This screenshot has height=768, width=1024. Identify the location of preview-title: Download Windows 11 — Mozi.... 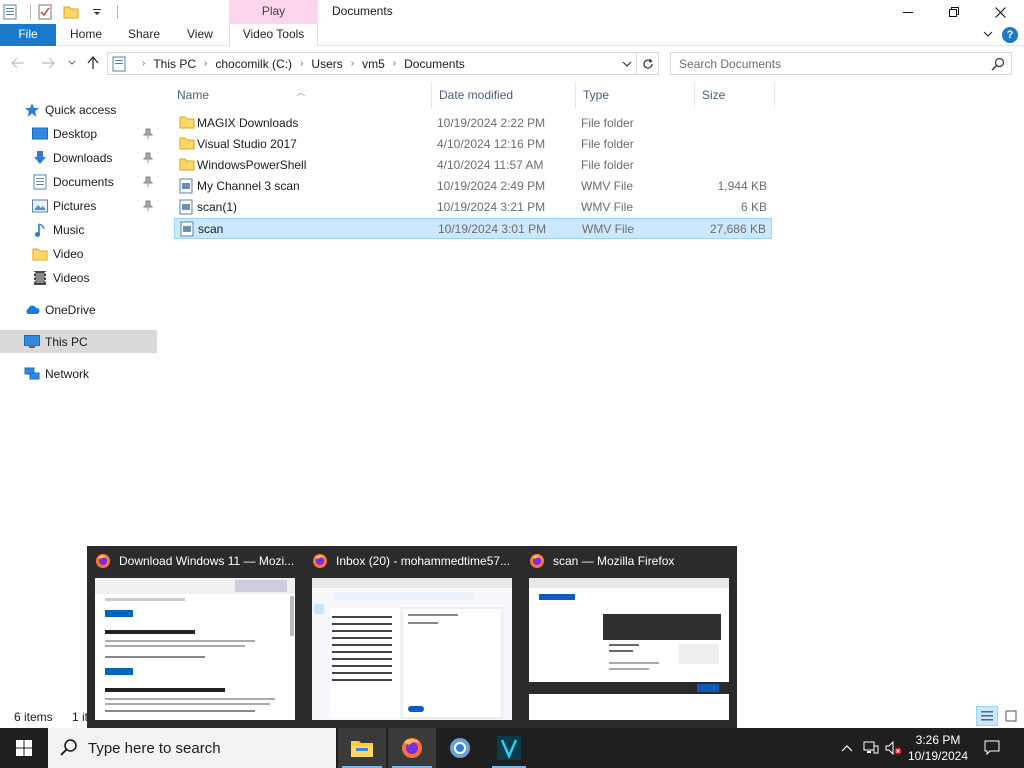
(207, 561).